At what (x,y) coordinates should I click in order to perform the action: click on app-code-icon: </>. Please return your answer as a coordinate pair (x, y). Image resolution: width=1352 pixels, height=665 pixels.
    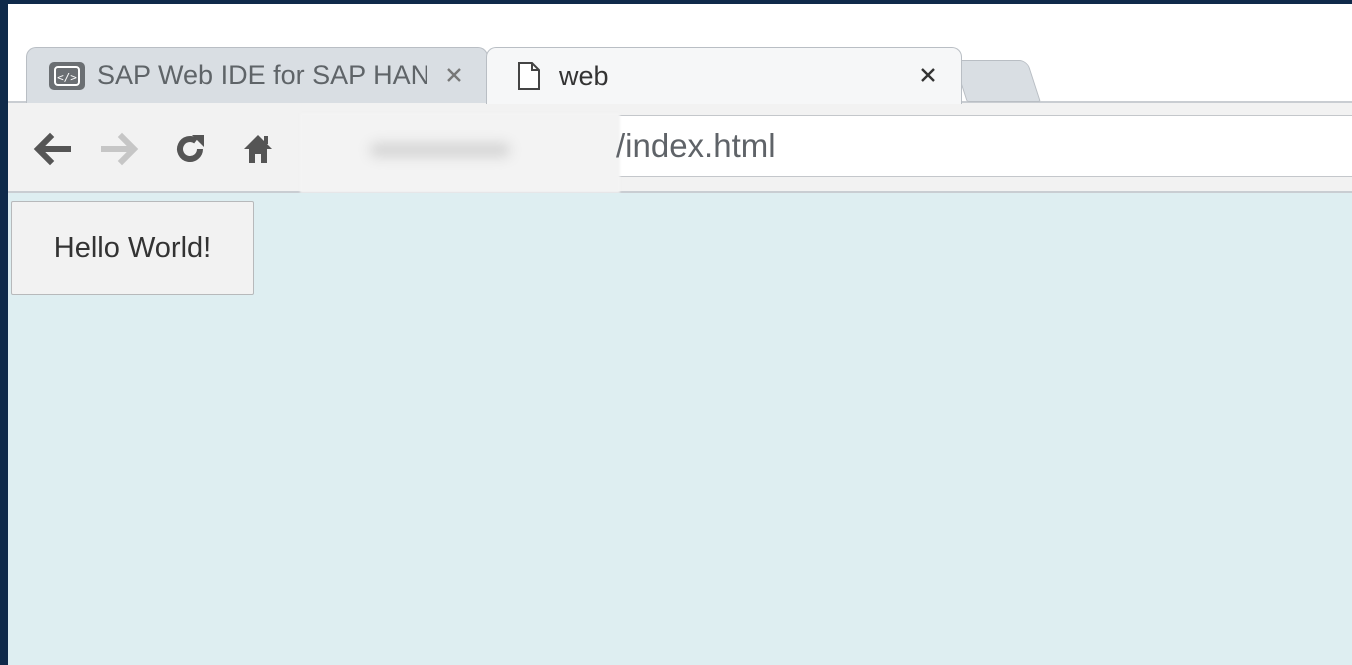
    Looking at the image, I should click on (67, 75).